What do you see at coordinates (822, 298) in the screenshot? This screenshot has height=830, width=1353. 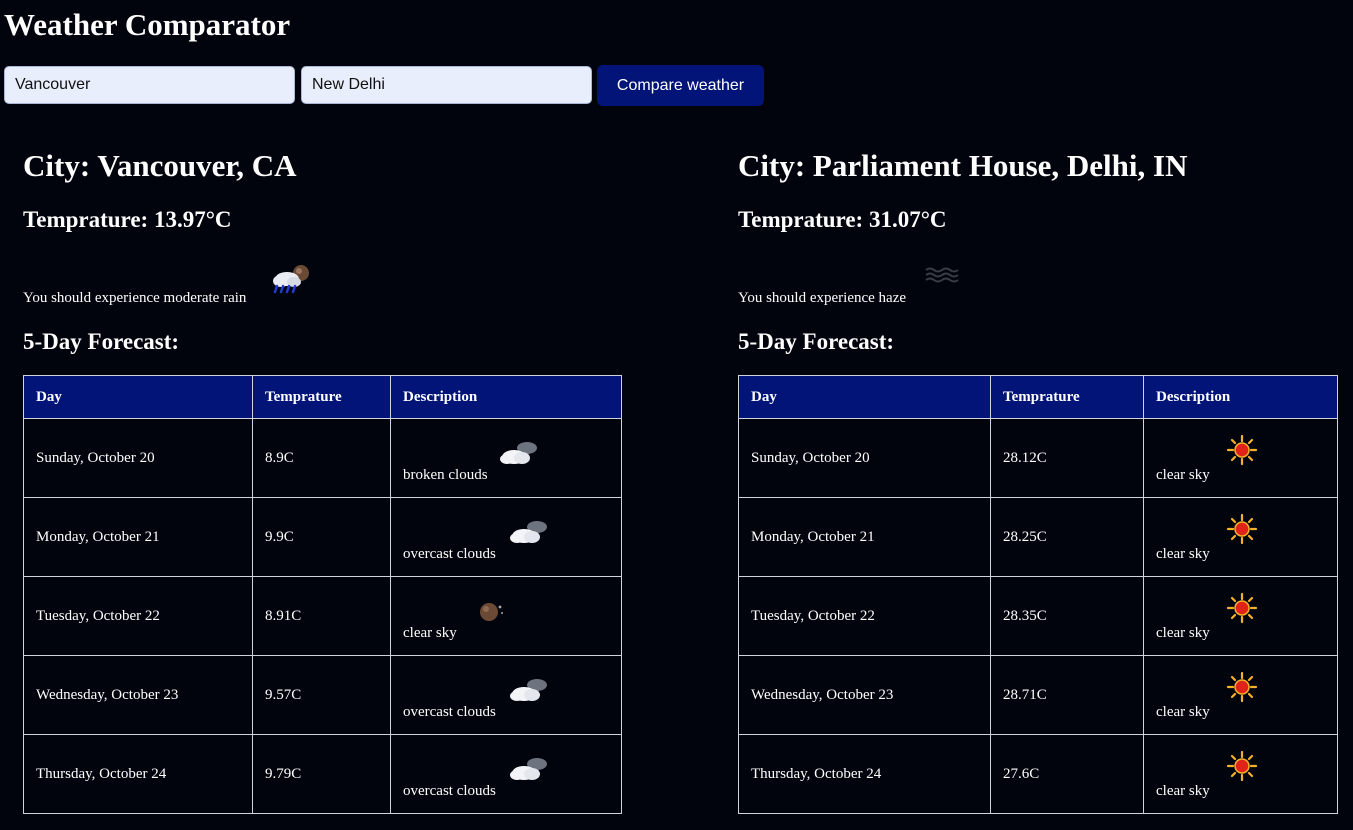 I see `city-2-experience-text: You should experience haze` at bounding box center [822, 298].